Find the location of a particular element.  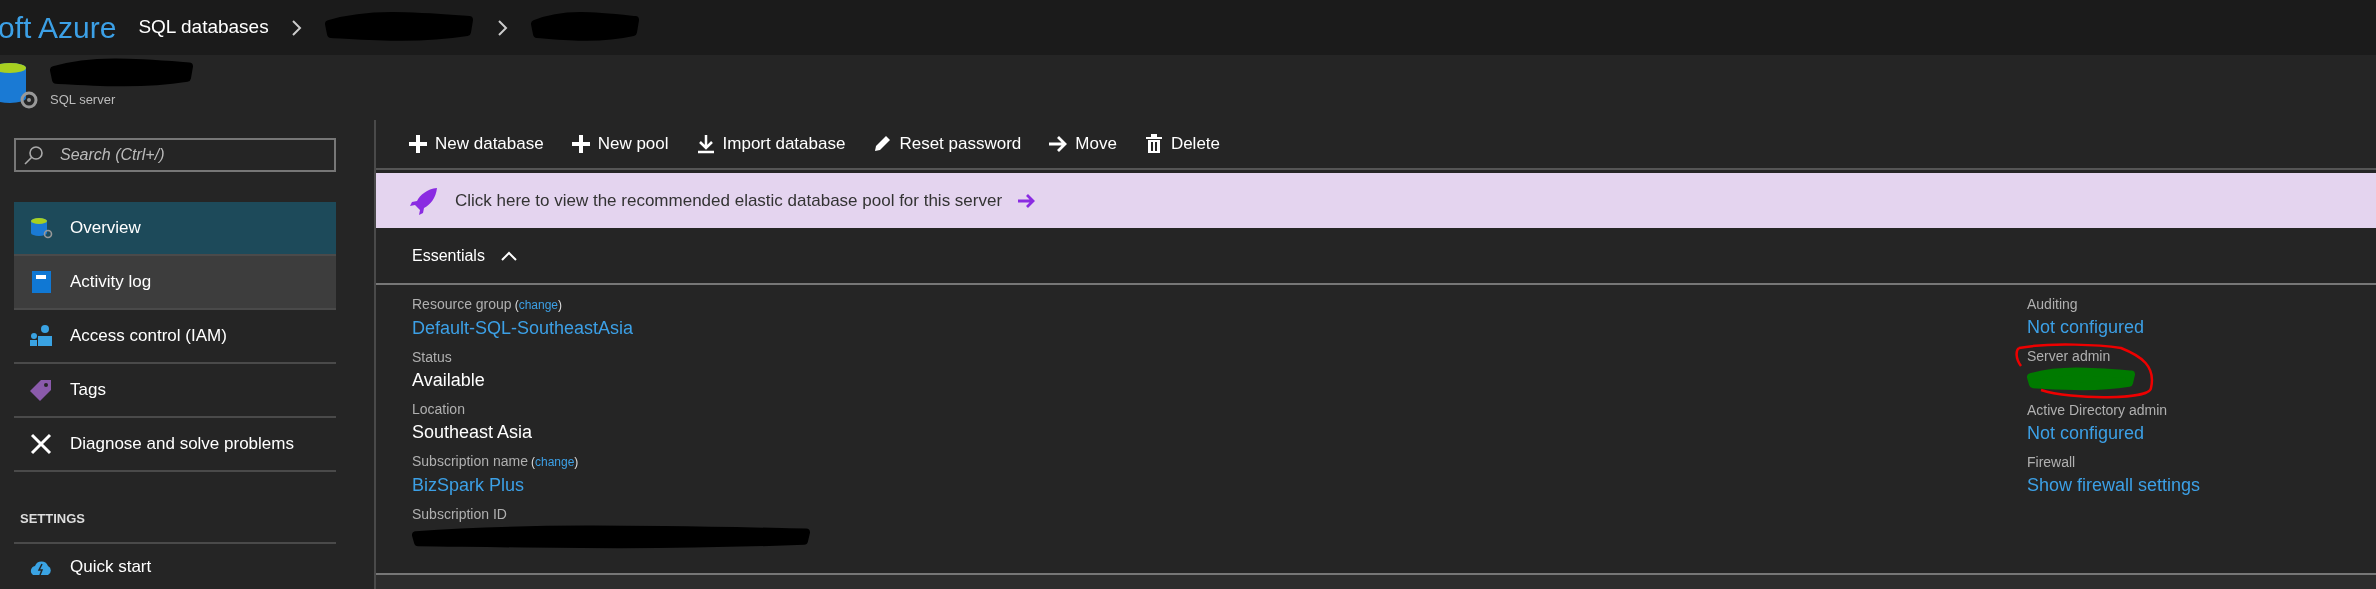

nav-item: Activity log is located at coordinates (175, 283).